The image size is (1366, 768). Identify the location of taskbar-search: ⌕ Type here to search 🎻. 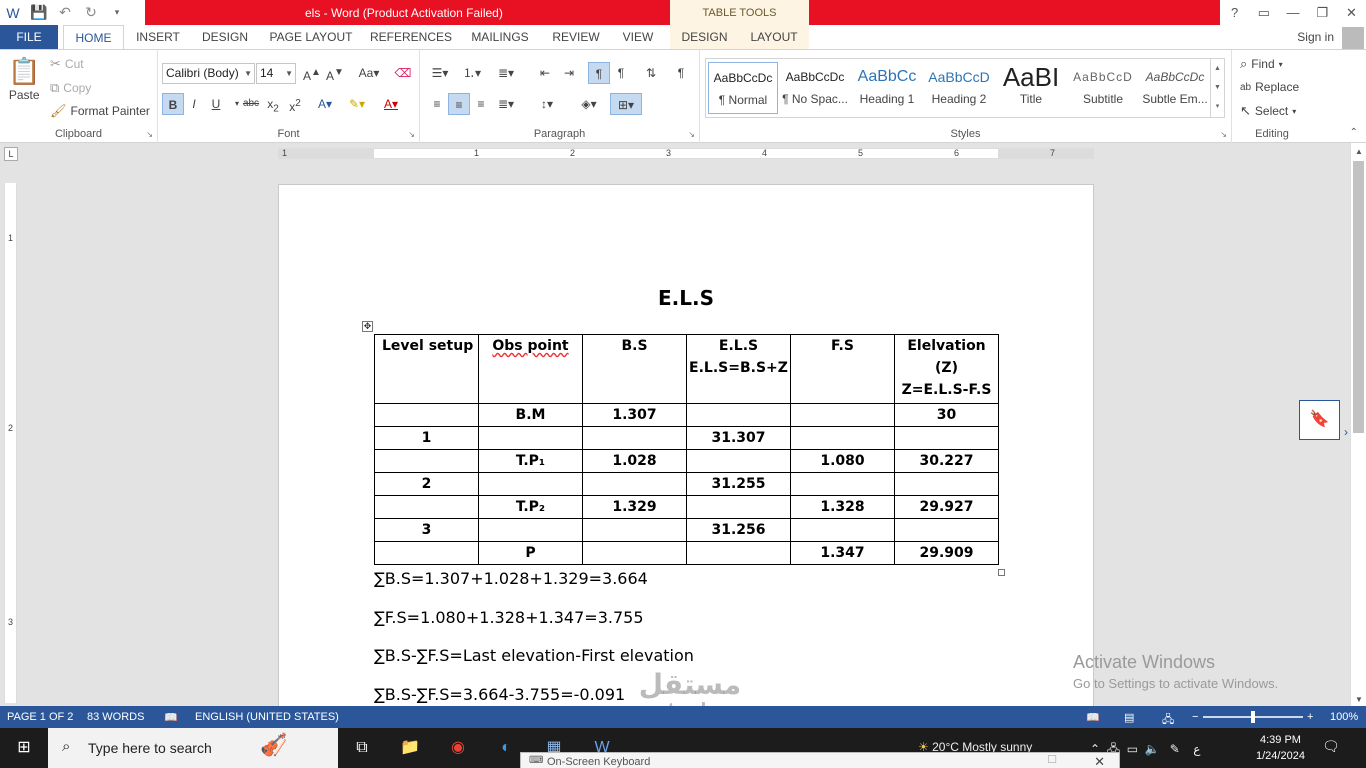
(193, 748).